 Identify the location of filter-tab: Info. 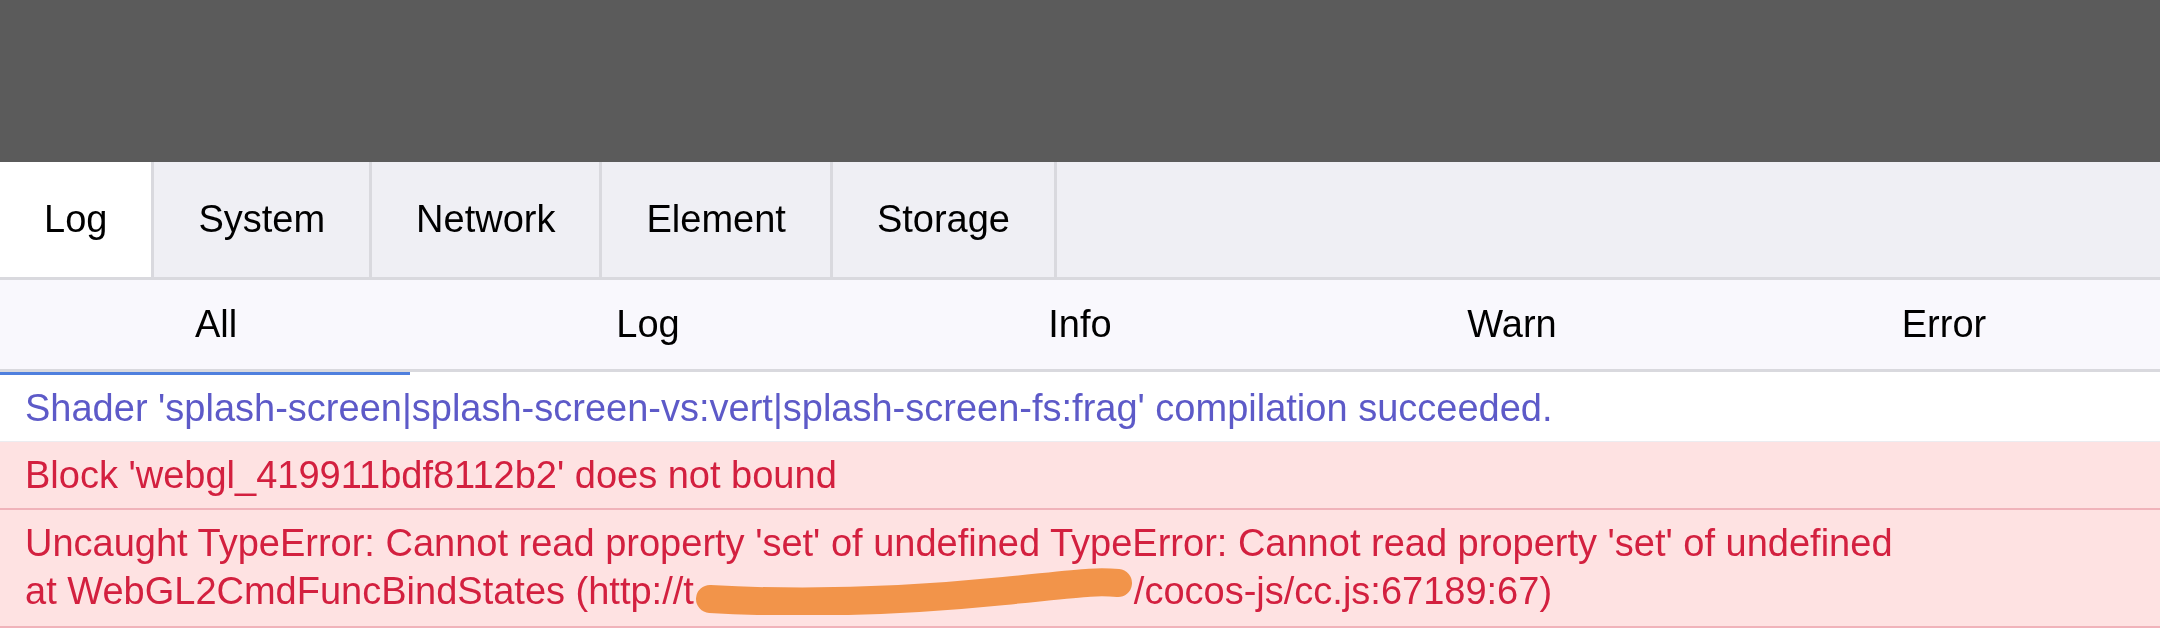
(1080, 324).